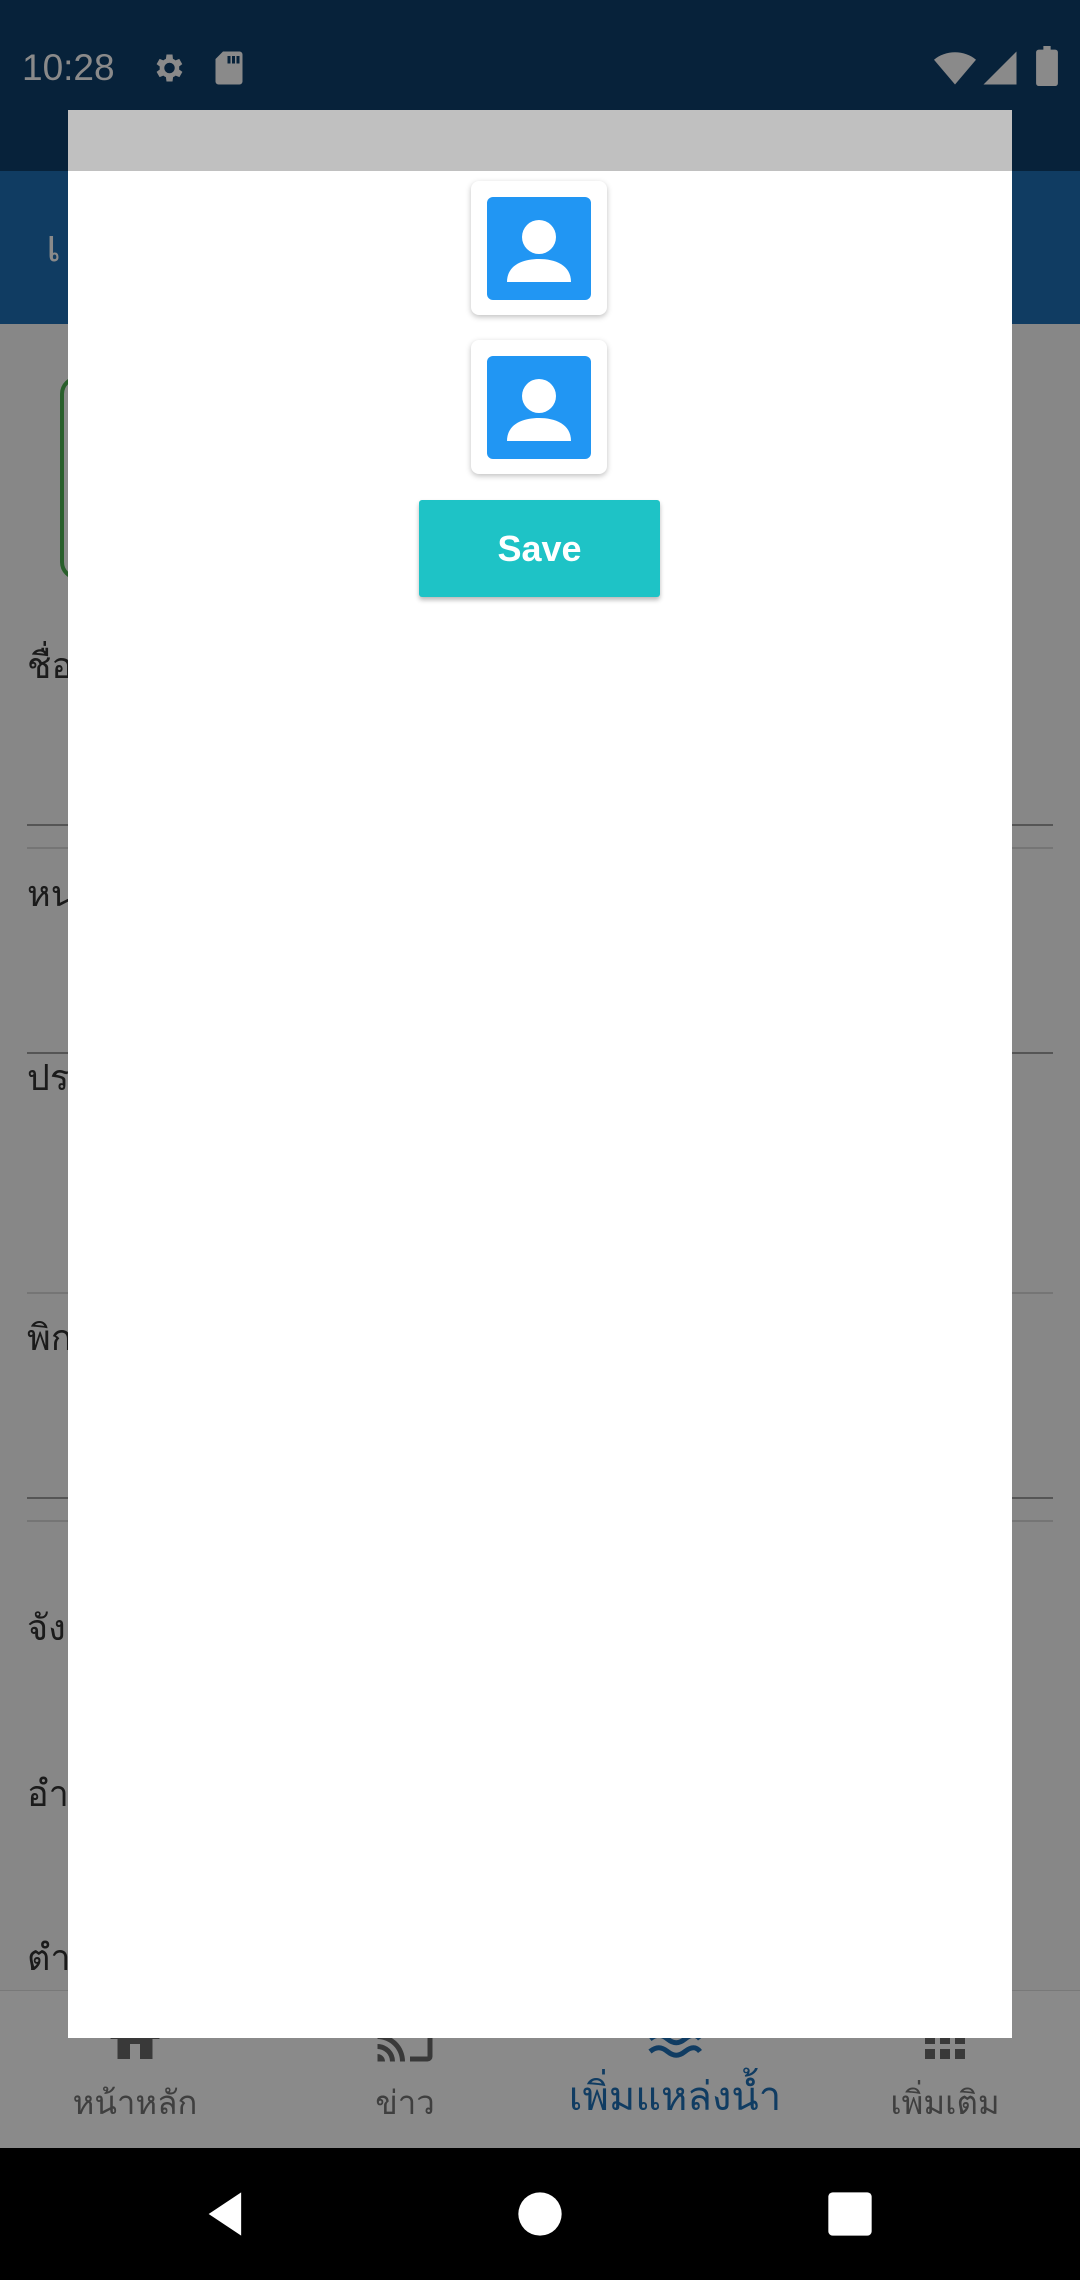  I want to click on home-circle-icon, so click(540, 2214).